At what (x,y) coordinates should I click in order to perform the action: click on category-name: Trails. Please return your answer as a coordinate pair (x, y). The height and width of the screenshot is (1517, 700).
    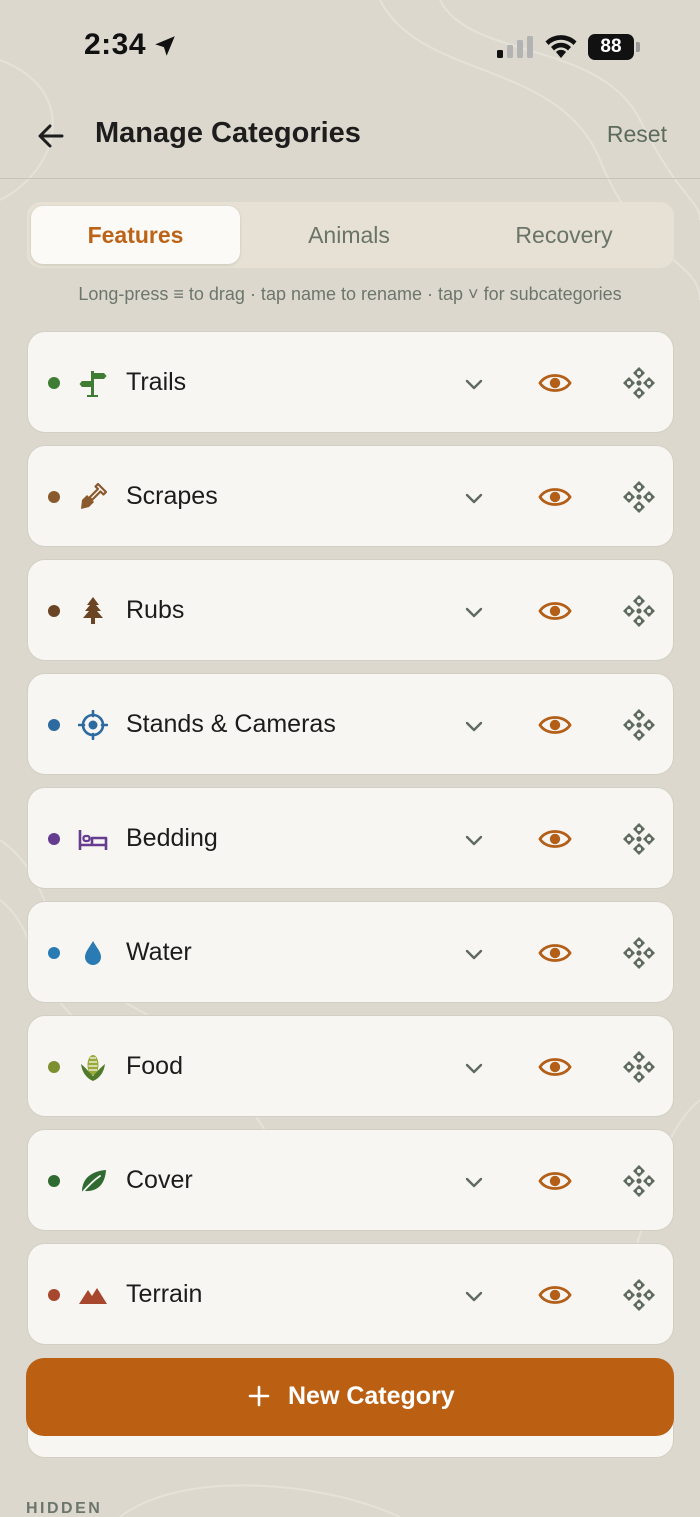
    Looking at the image, I should click on (156, 382).